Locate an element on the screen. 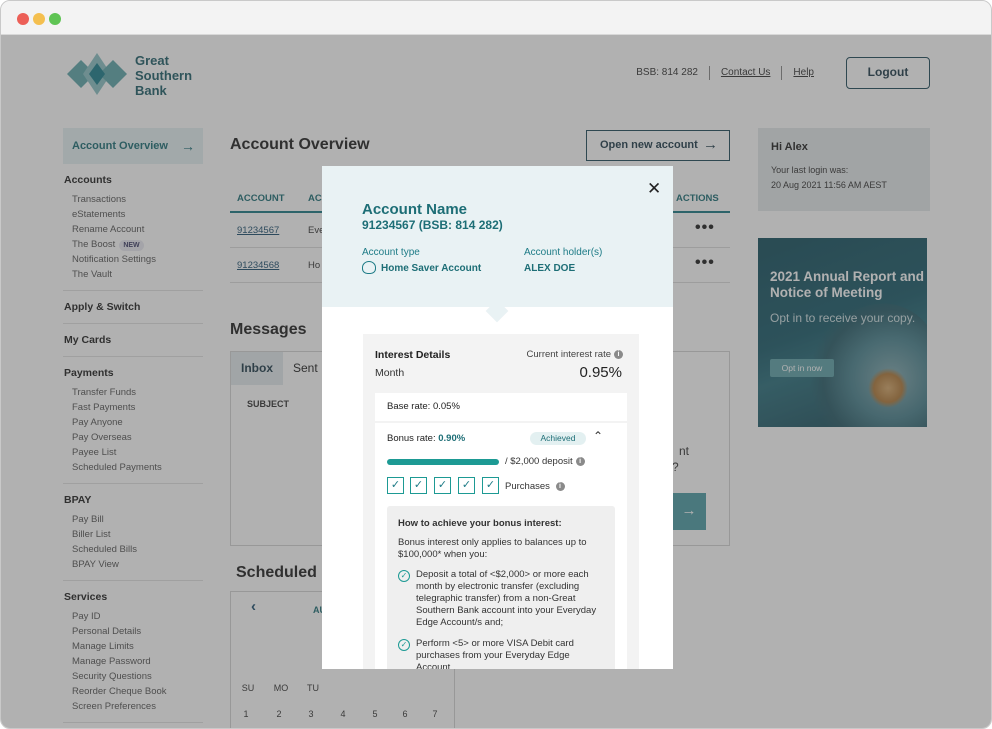 The height and width of the screenshot is (729, 992). base-rate-row: Base rate: 0.05% is located at coordinates (501, 407).